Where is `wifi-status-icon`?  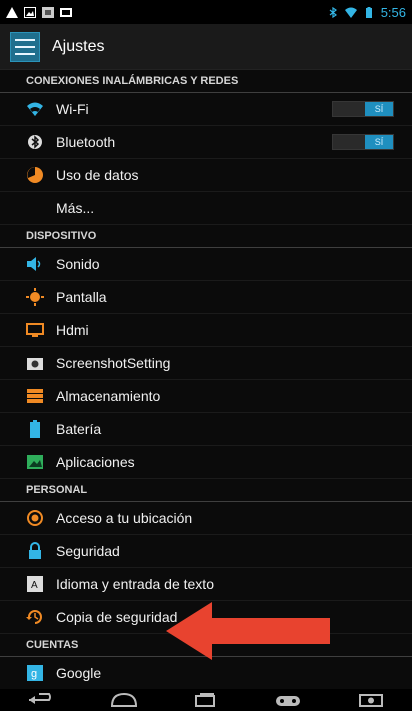 wifi-status-icon is located at coordinates (350, 12).